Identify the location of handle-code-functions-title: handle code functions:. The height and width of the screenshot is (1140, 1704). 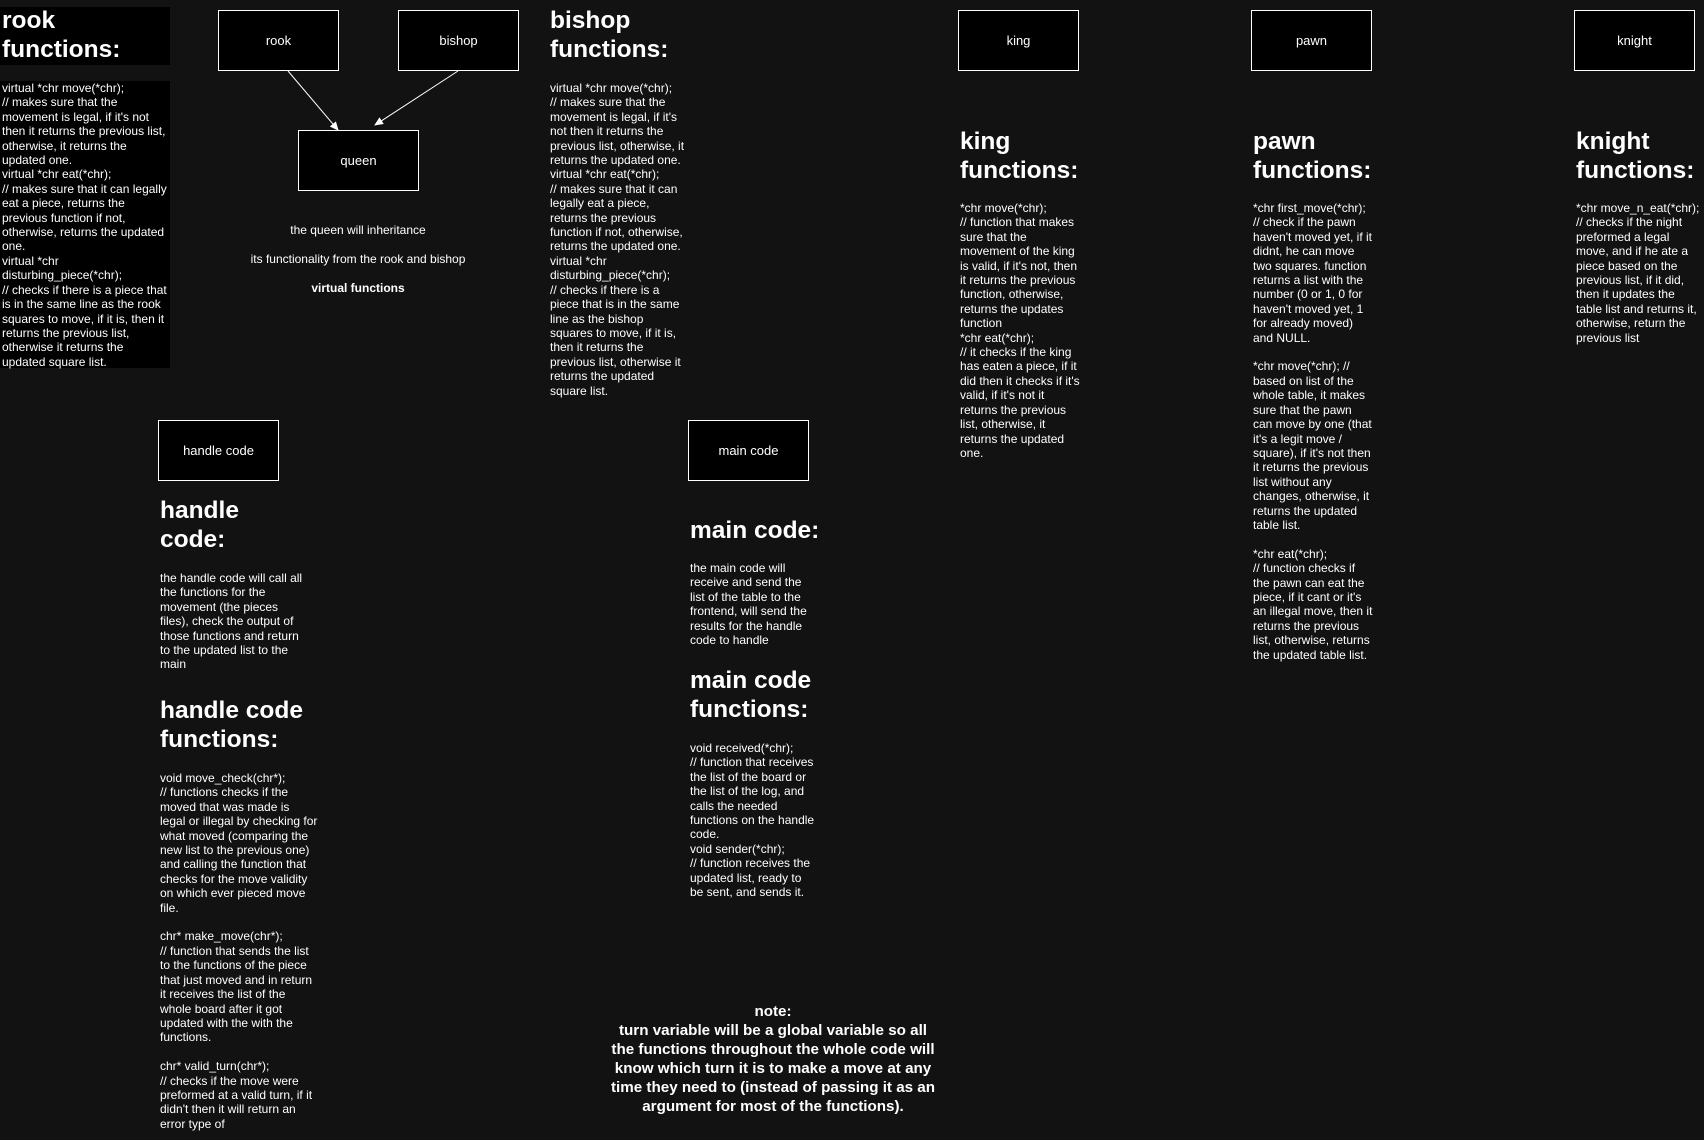
(231, 725).